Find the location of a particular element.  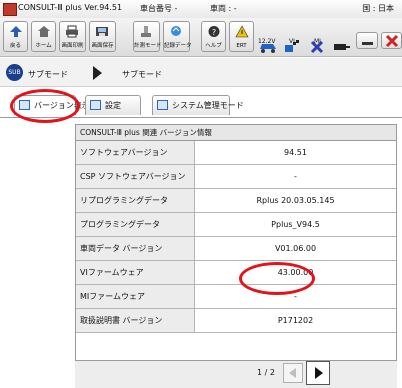

back-button: 戻る is located at coordinates (15, 36).